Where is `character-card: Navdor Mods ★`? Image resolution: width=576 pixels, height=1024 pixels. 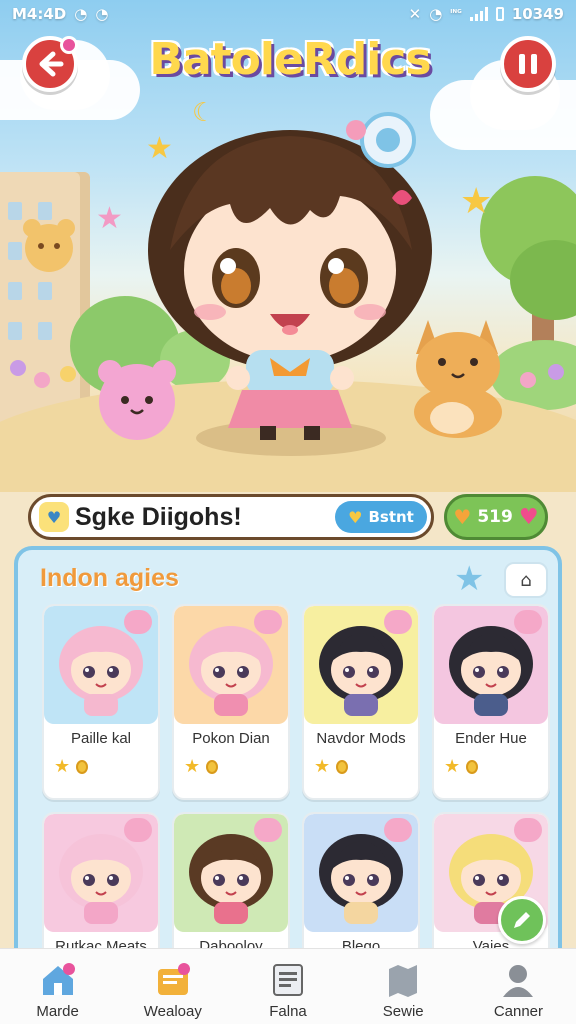 character-card: Navdor Mods ★ is located at coordinates (361, 702).